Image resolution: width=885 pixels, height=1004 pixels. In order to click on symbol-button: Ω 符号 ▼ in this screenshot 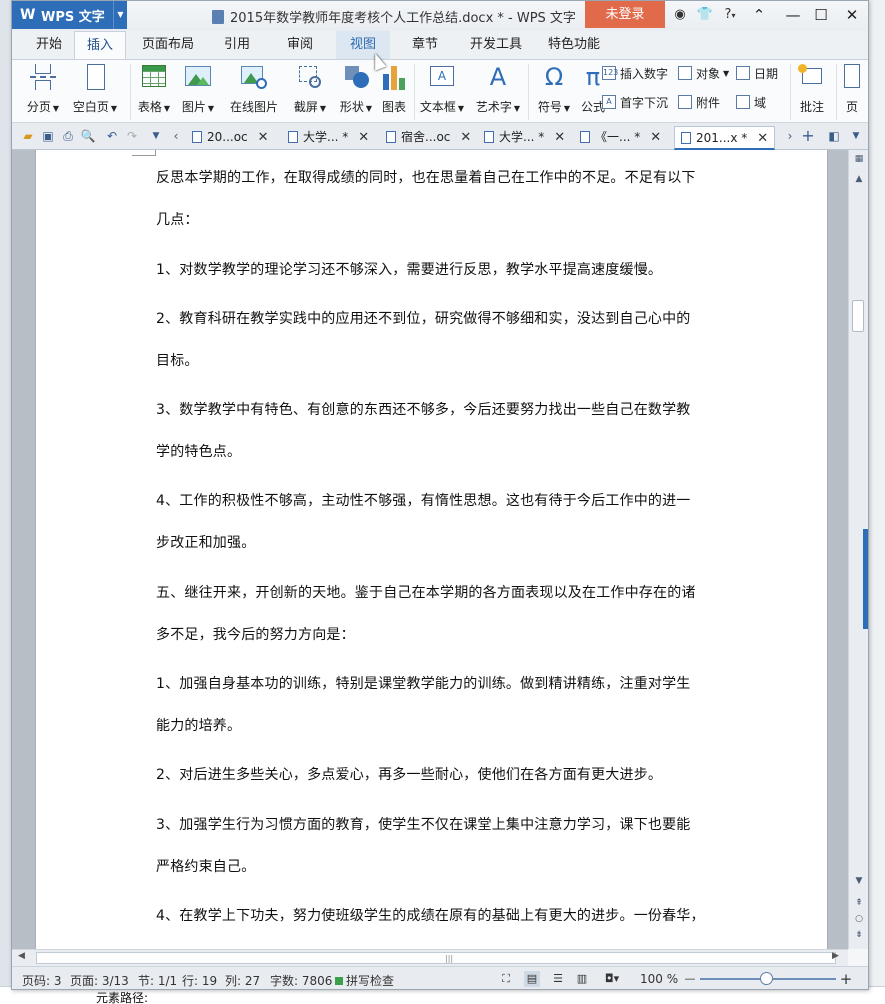, I will do `click(554, 88)`.